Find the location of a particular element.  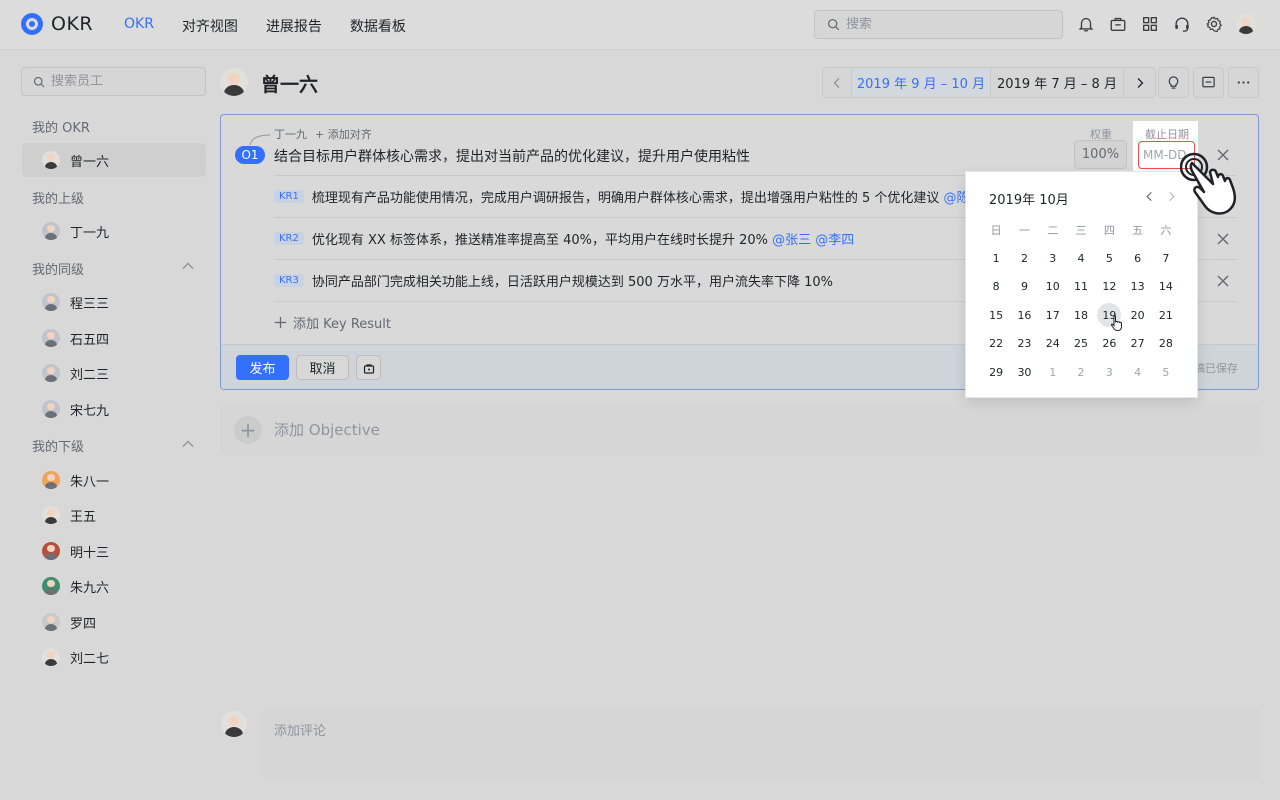

kr-tag: KR3 is located at coordinates (289, 280).